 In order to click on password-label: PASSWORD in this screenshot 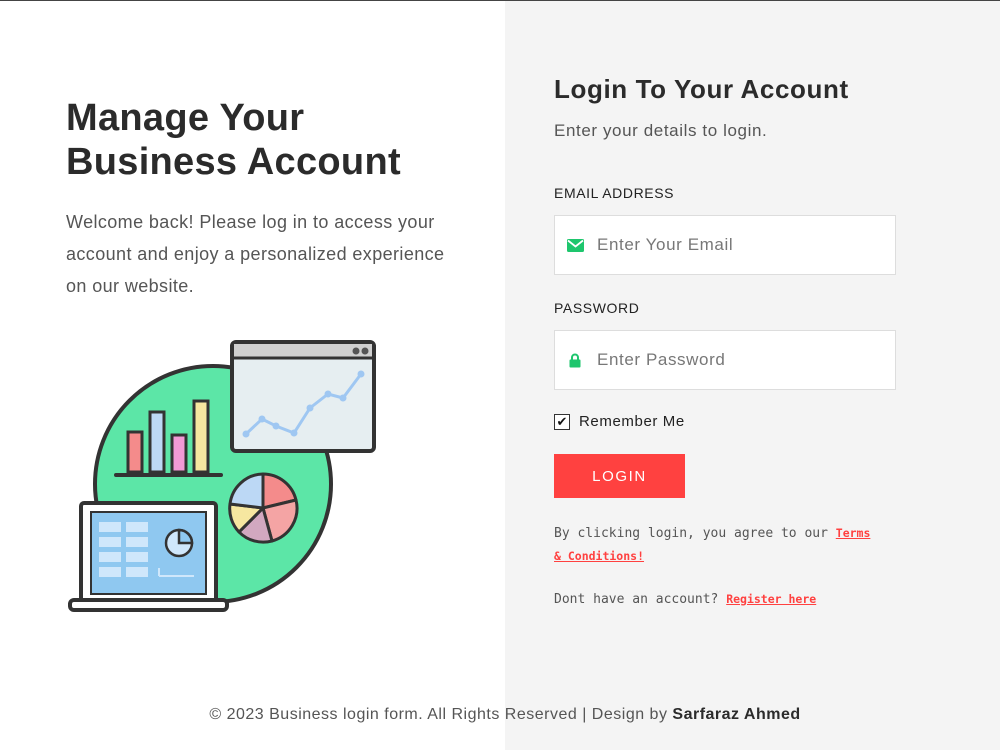, I will do `click(597, 308)`.